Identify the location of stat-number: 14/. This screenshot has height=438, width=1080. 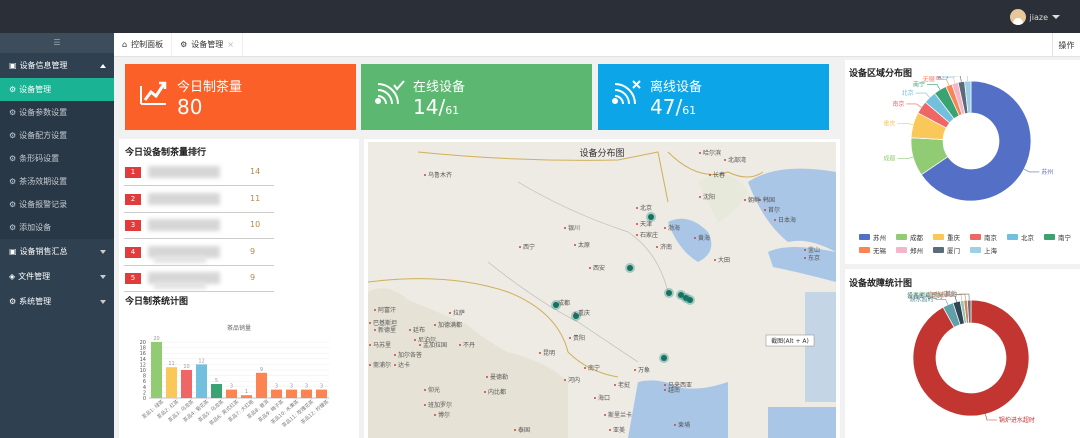
(429, 107).